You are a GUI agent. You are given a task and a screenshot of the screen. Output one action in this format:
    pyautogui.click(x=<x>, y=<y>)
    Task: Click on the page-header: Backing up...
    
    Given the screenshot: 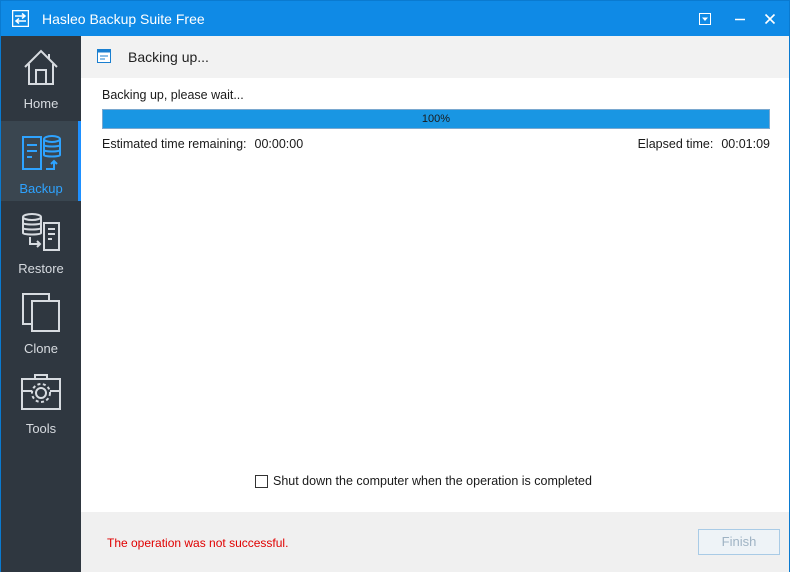 What is the action you would take?
    pyautogui.click(x=435, y=57)
    